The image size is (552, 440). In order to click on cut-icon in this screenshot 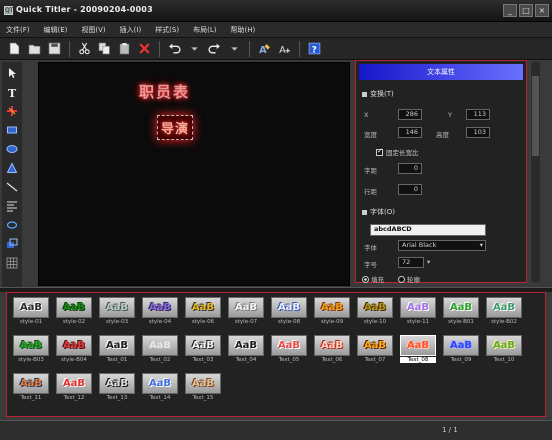, I will do `click(84, 48)`.